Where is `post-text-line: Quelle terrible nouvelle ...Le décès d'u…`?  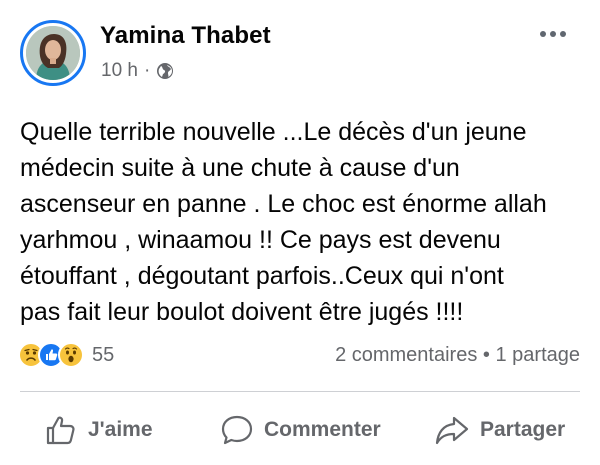
post-text-line: Quelle terrible nouvelle ...Le décès d'u… is located at coordinates (273, 132).